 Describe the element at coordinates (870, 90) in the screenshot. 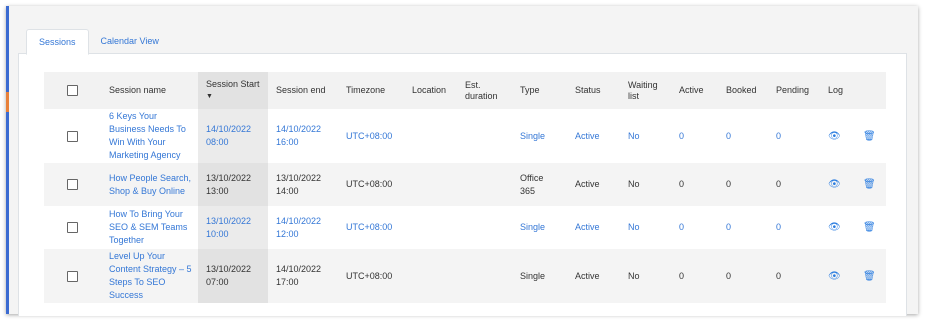

I see `col-actions` at that location.